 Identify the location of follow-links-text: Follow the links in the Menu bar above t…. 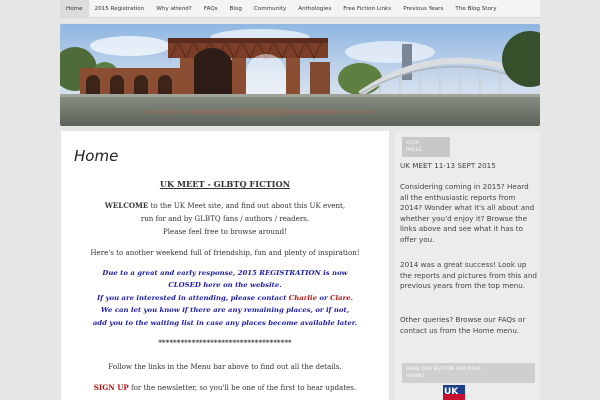
(225, 366).